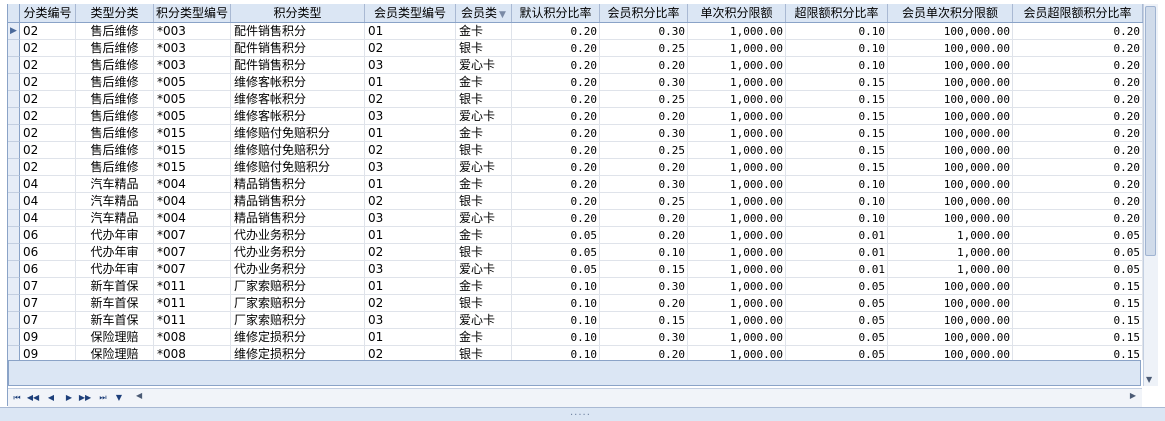  I want to click on table-cell: 07, so click(48, 320).